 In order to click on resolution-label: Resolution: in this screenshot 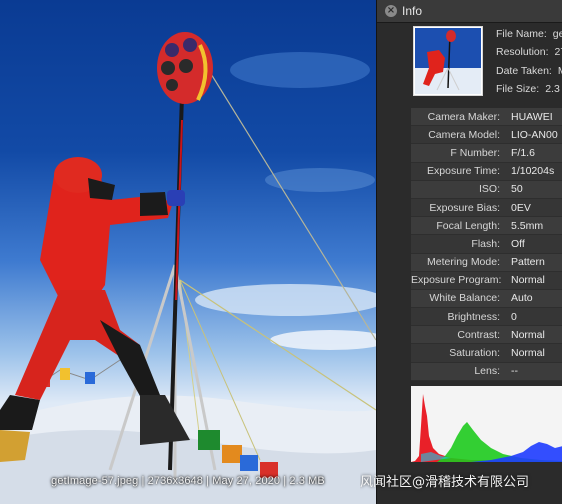, I will do `click(522, 52)`.